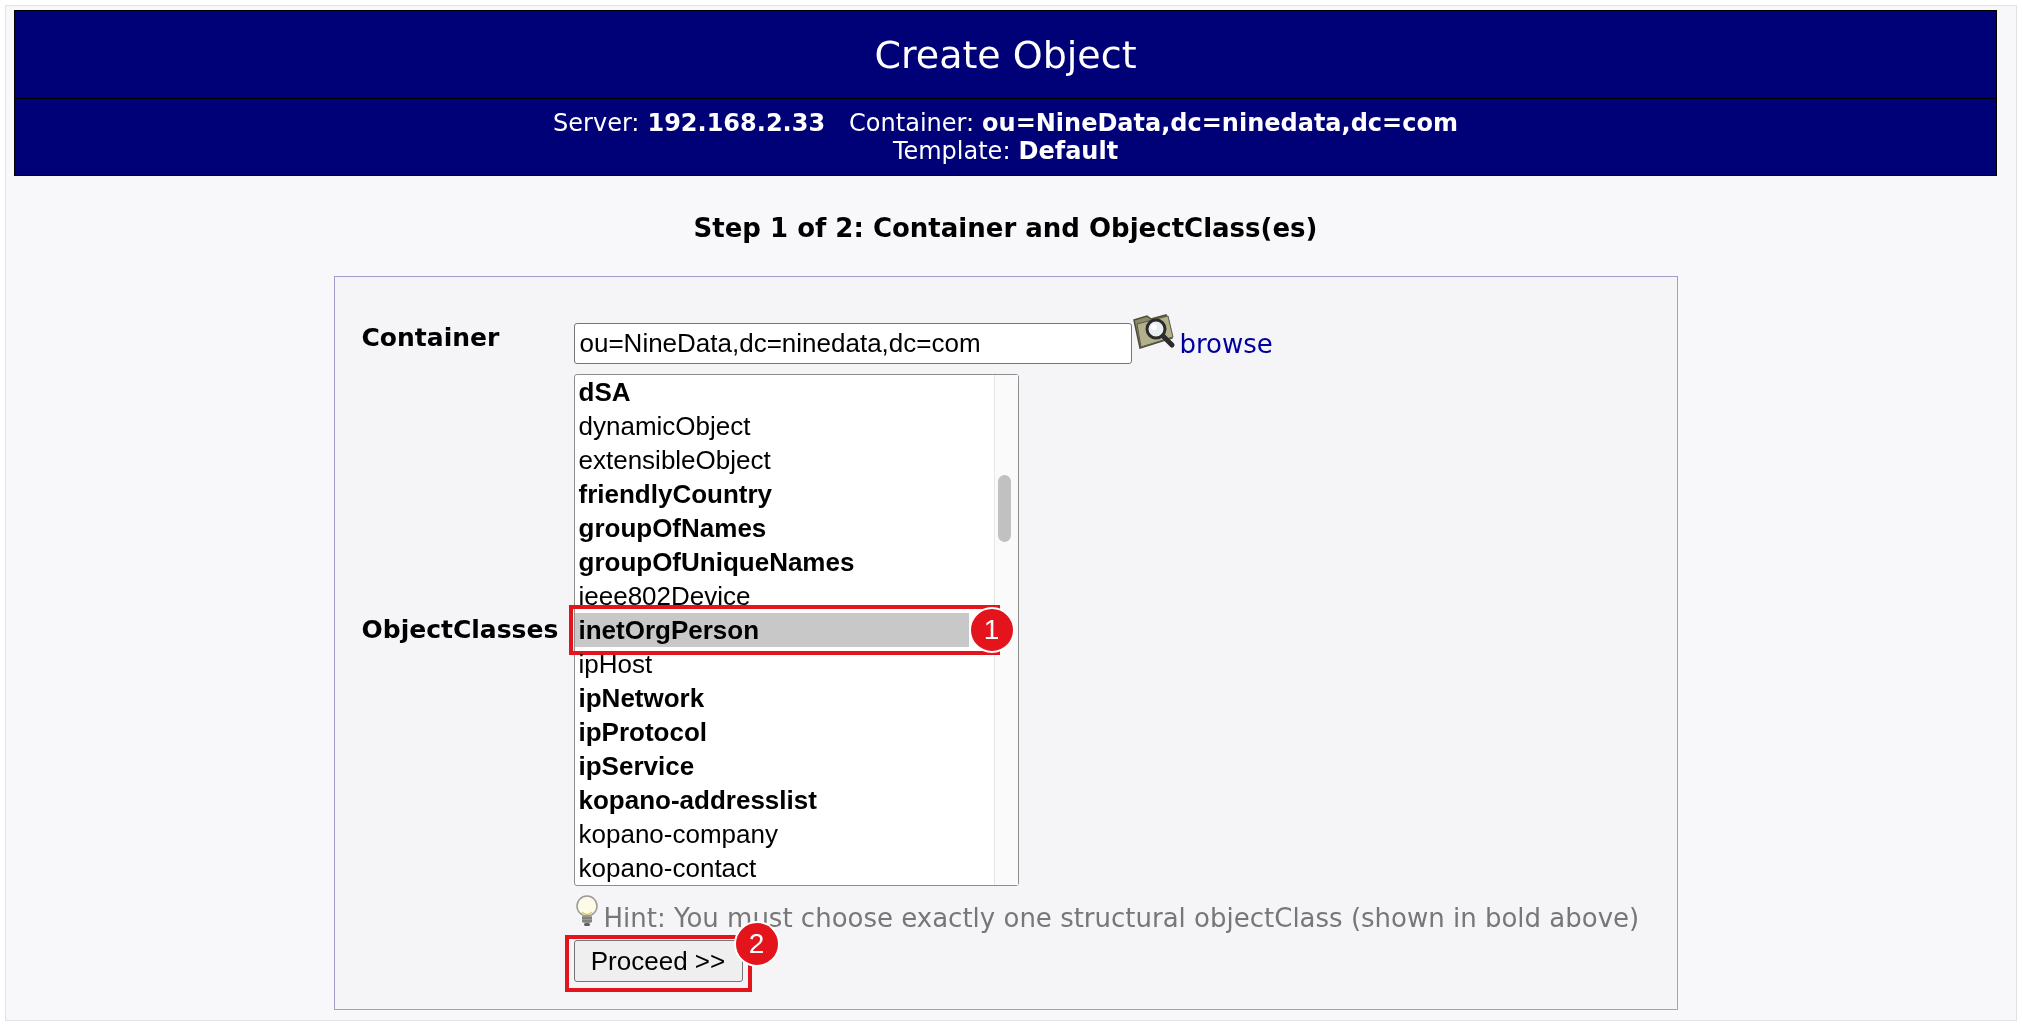 The width and height of the screenshot is (2022, 1026). I want to click on info-value: 192.168.2.33, so click(736, 123).